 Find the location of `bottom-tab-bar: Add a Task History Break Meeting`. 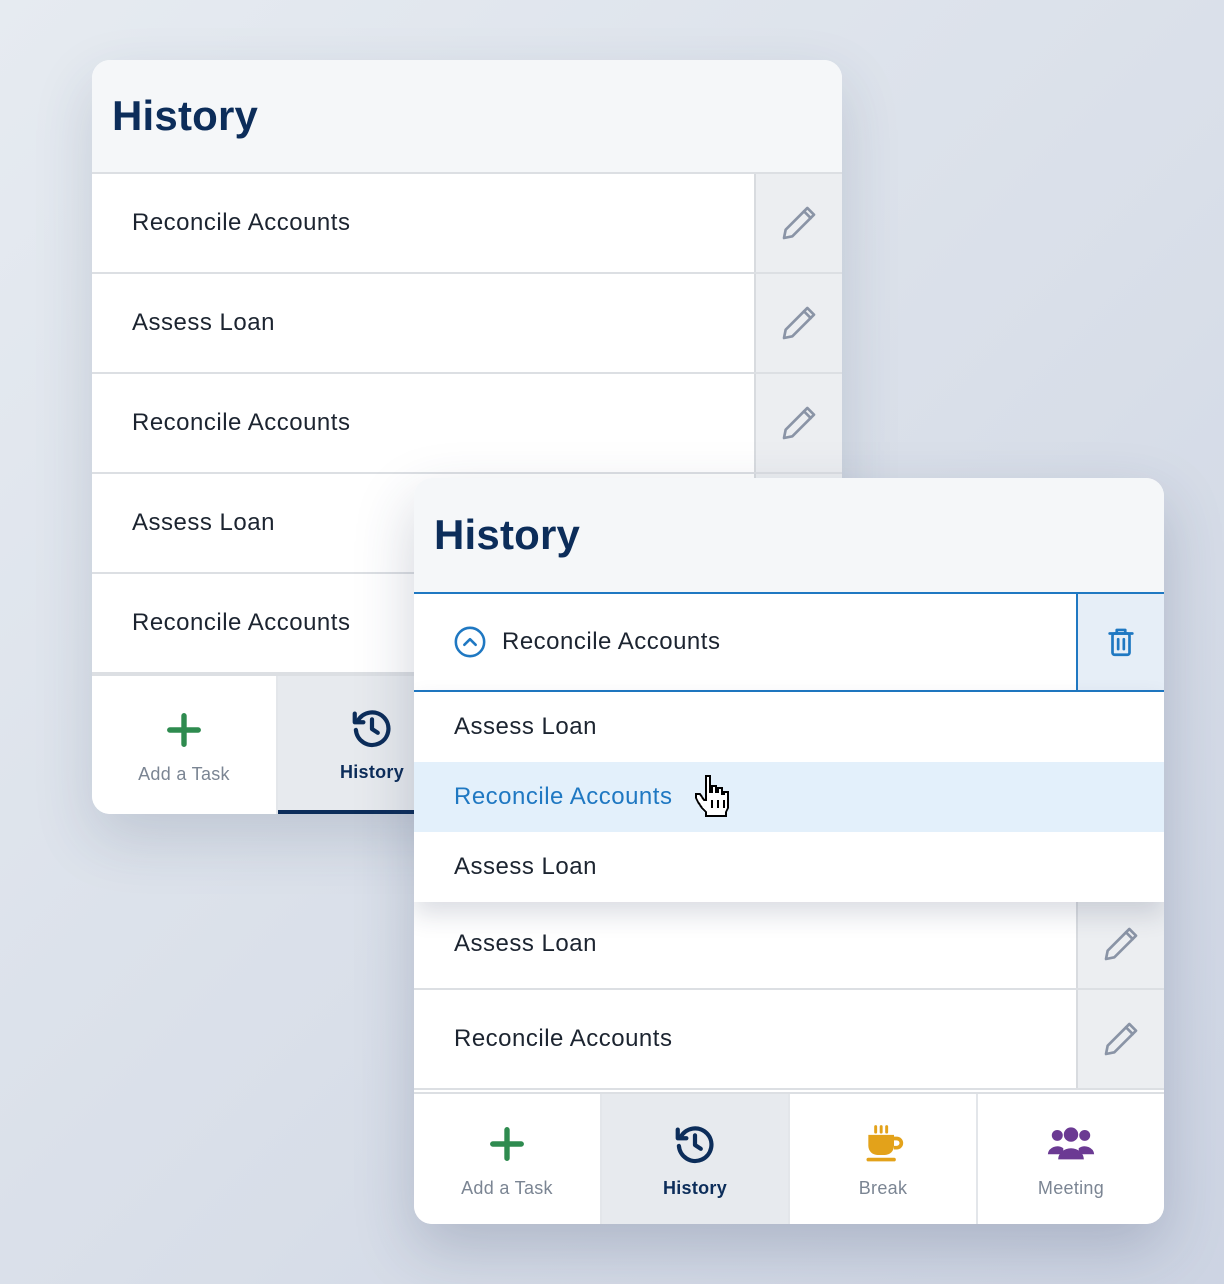

bottom-tab-bar: Add a Task History Break Meeting is located at coordinates (789, 1158).